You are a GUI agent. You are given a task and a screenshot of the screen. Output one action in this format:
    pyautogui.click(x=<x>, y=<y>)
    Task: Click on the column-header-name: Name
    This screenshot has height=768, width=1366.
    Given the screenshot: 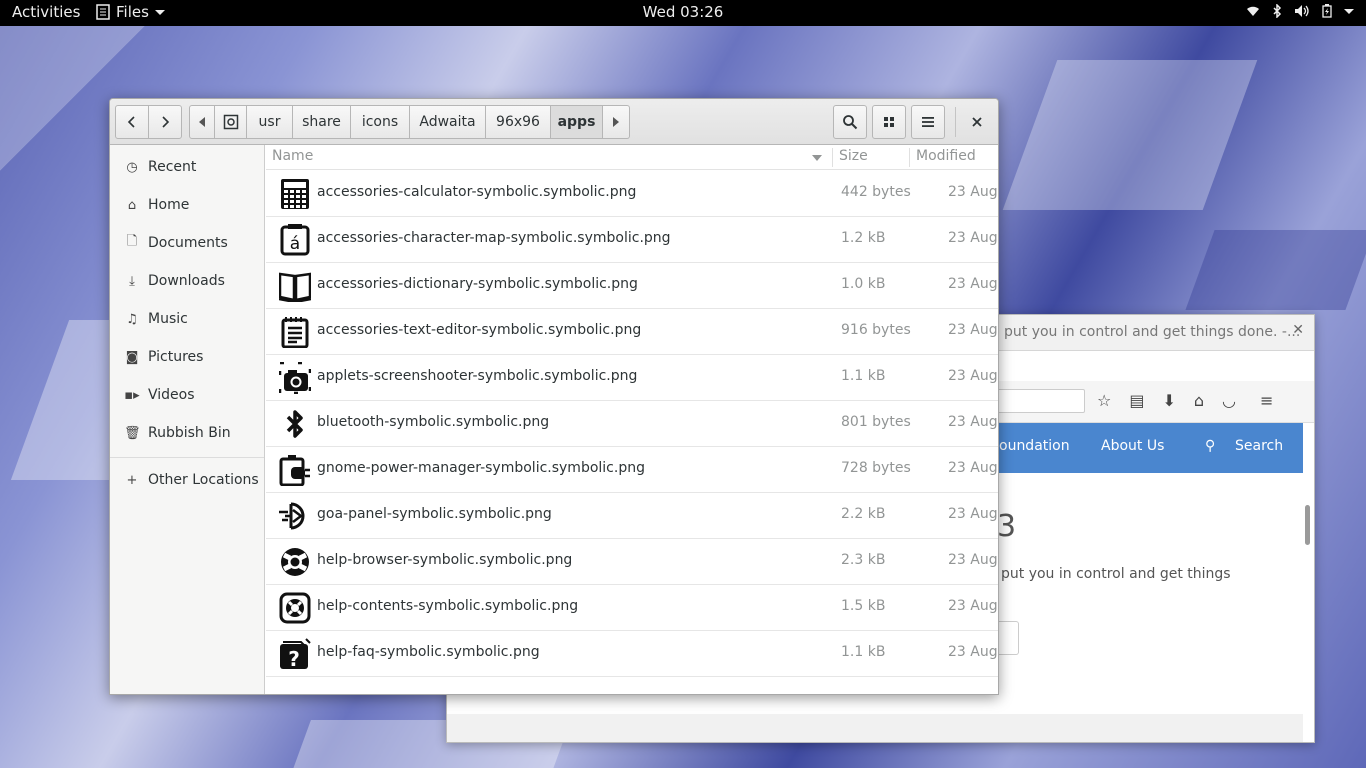 What is the action you would take?
    pyautogui.click(x=292, y=156)
    